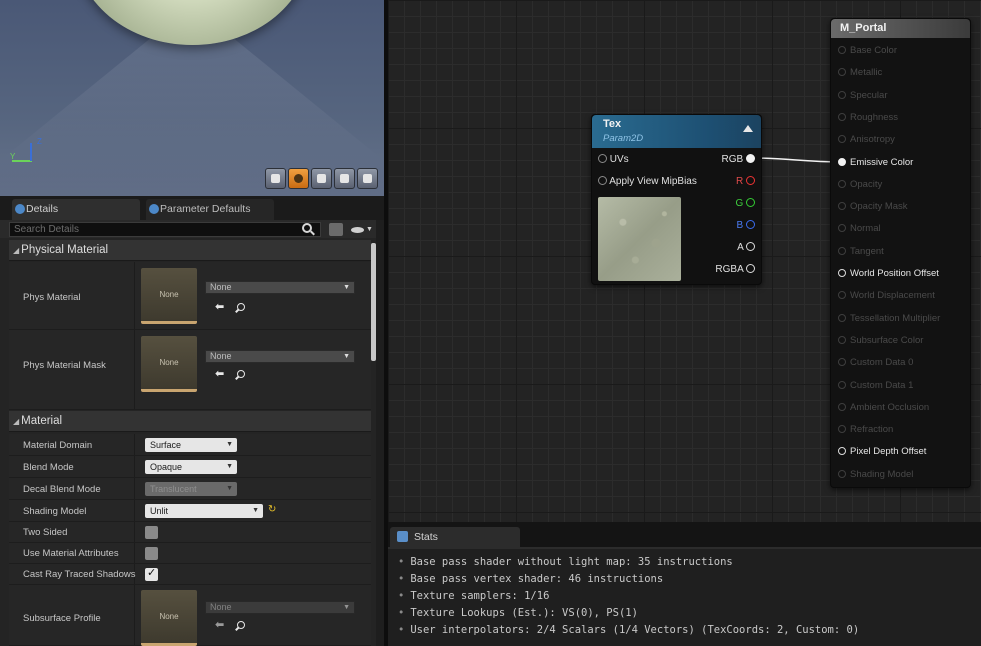  I want to click on material-input-tangent: Tangent, so click(861, 251).